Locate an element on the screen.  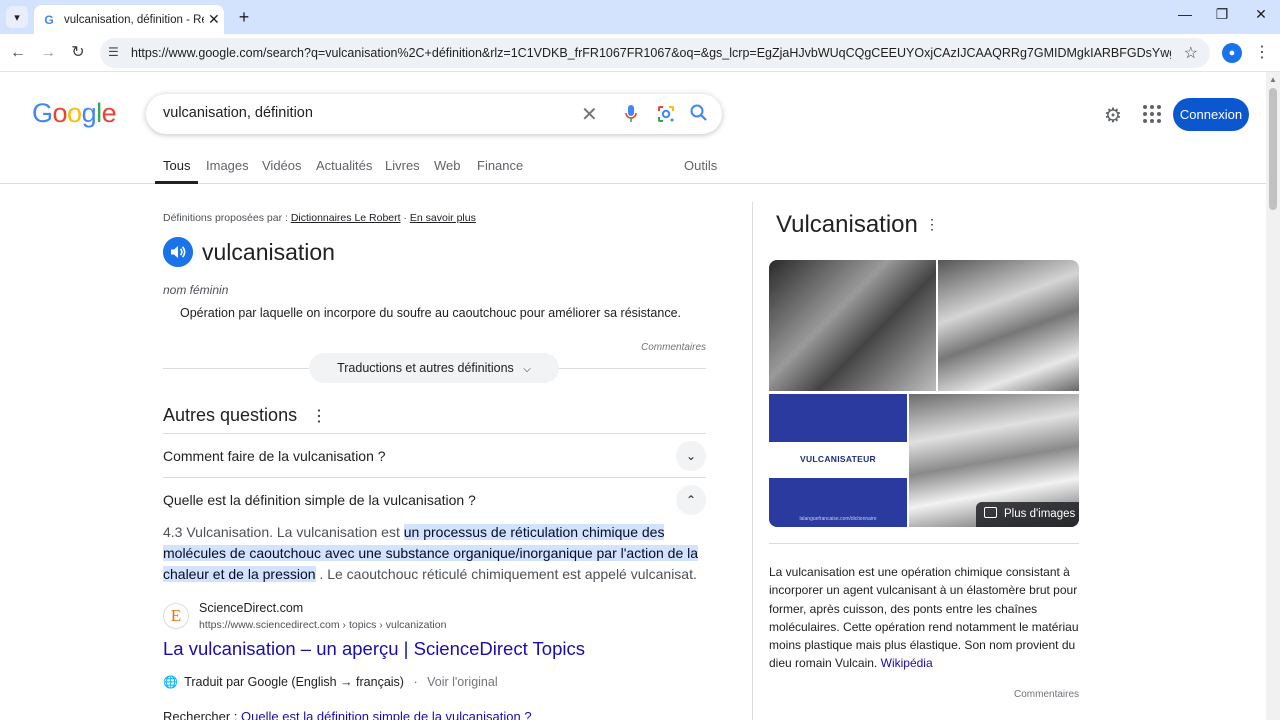
tab-actualites: Actualités is located at coordinates (344, 165).